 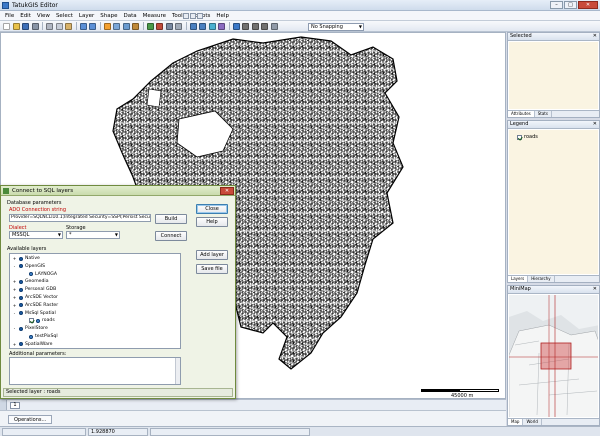 What do you see at coordinates (193, 16) in the screenshot?
I see `mdi-restore-icon` at bounding box center [193, 16].